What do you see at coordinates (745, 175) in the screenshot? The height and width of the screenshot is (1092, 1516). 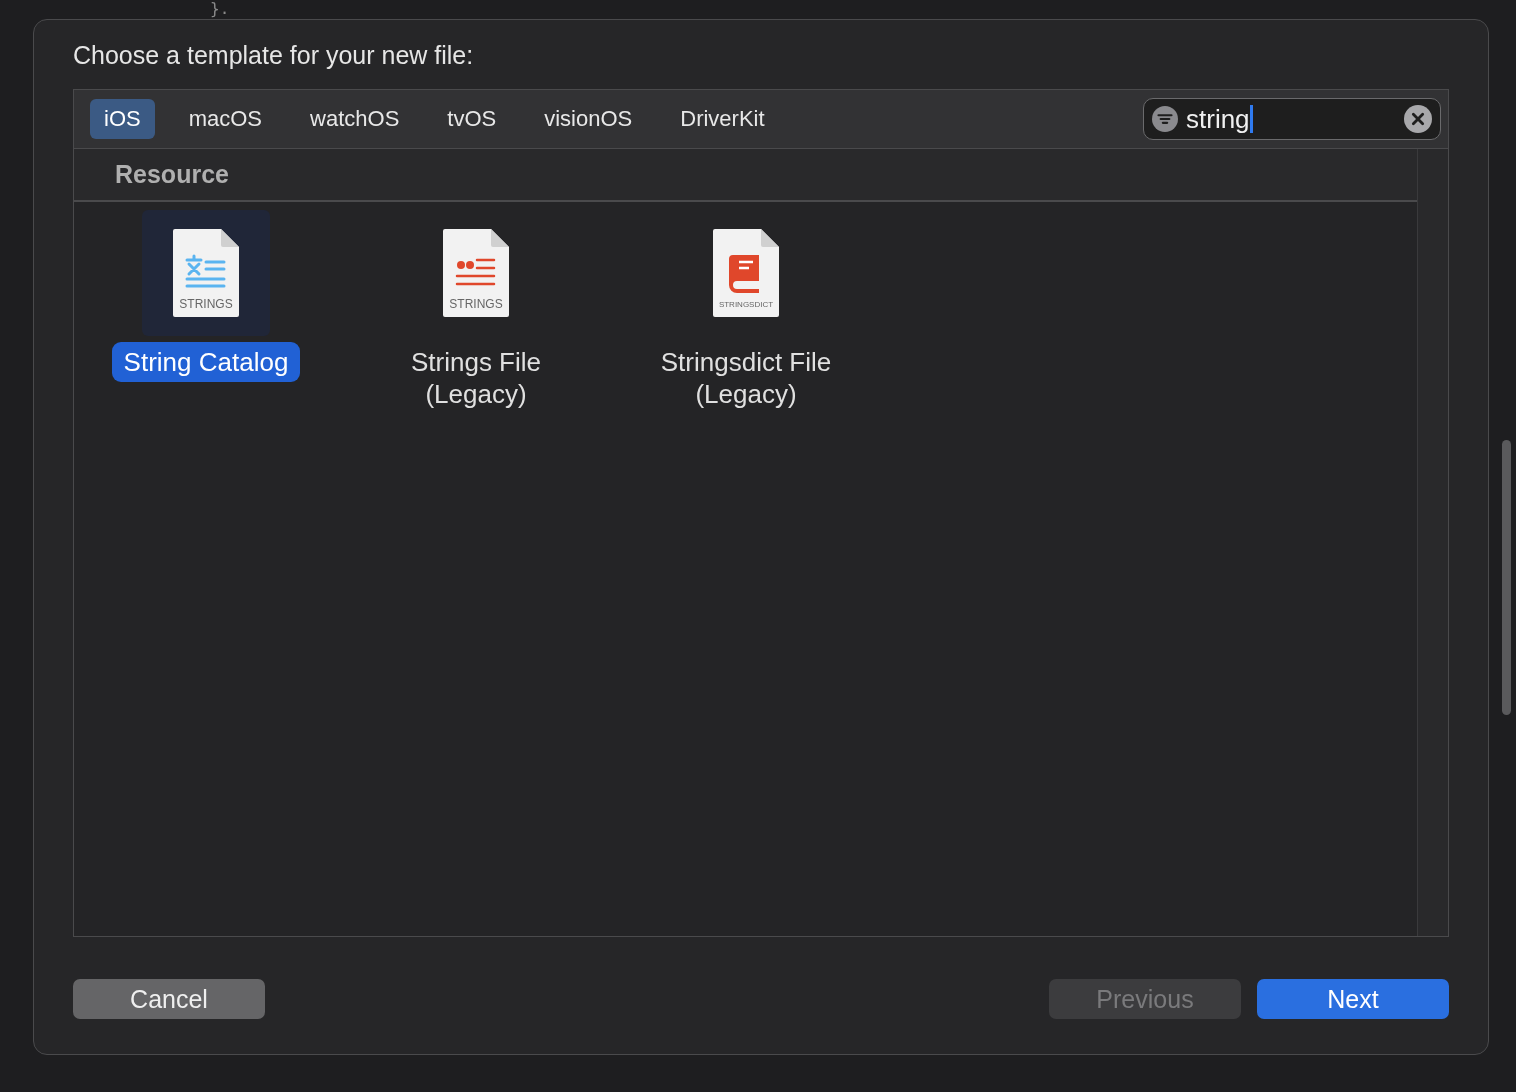 I see `section-header: Resource` at bounding box center [745, 175].